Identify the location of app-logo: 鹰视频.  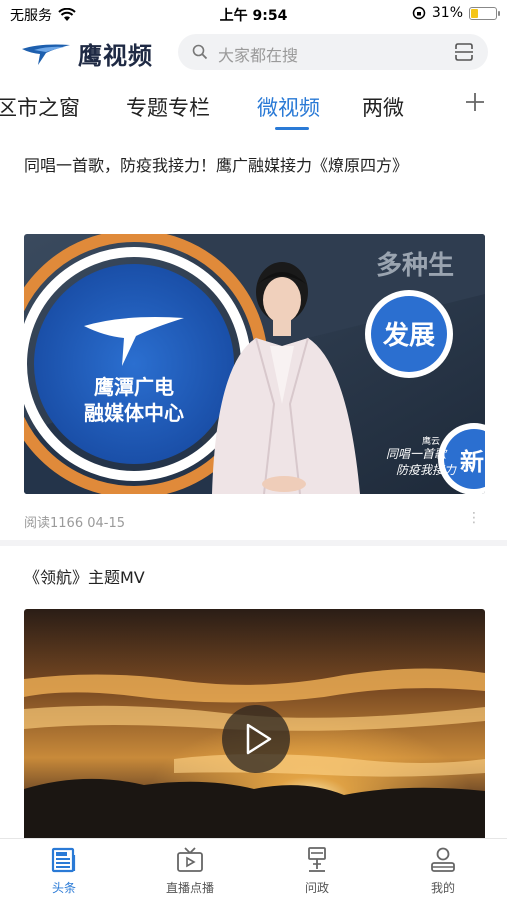
(86, 53).